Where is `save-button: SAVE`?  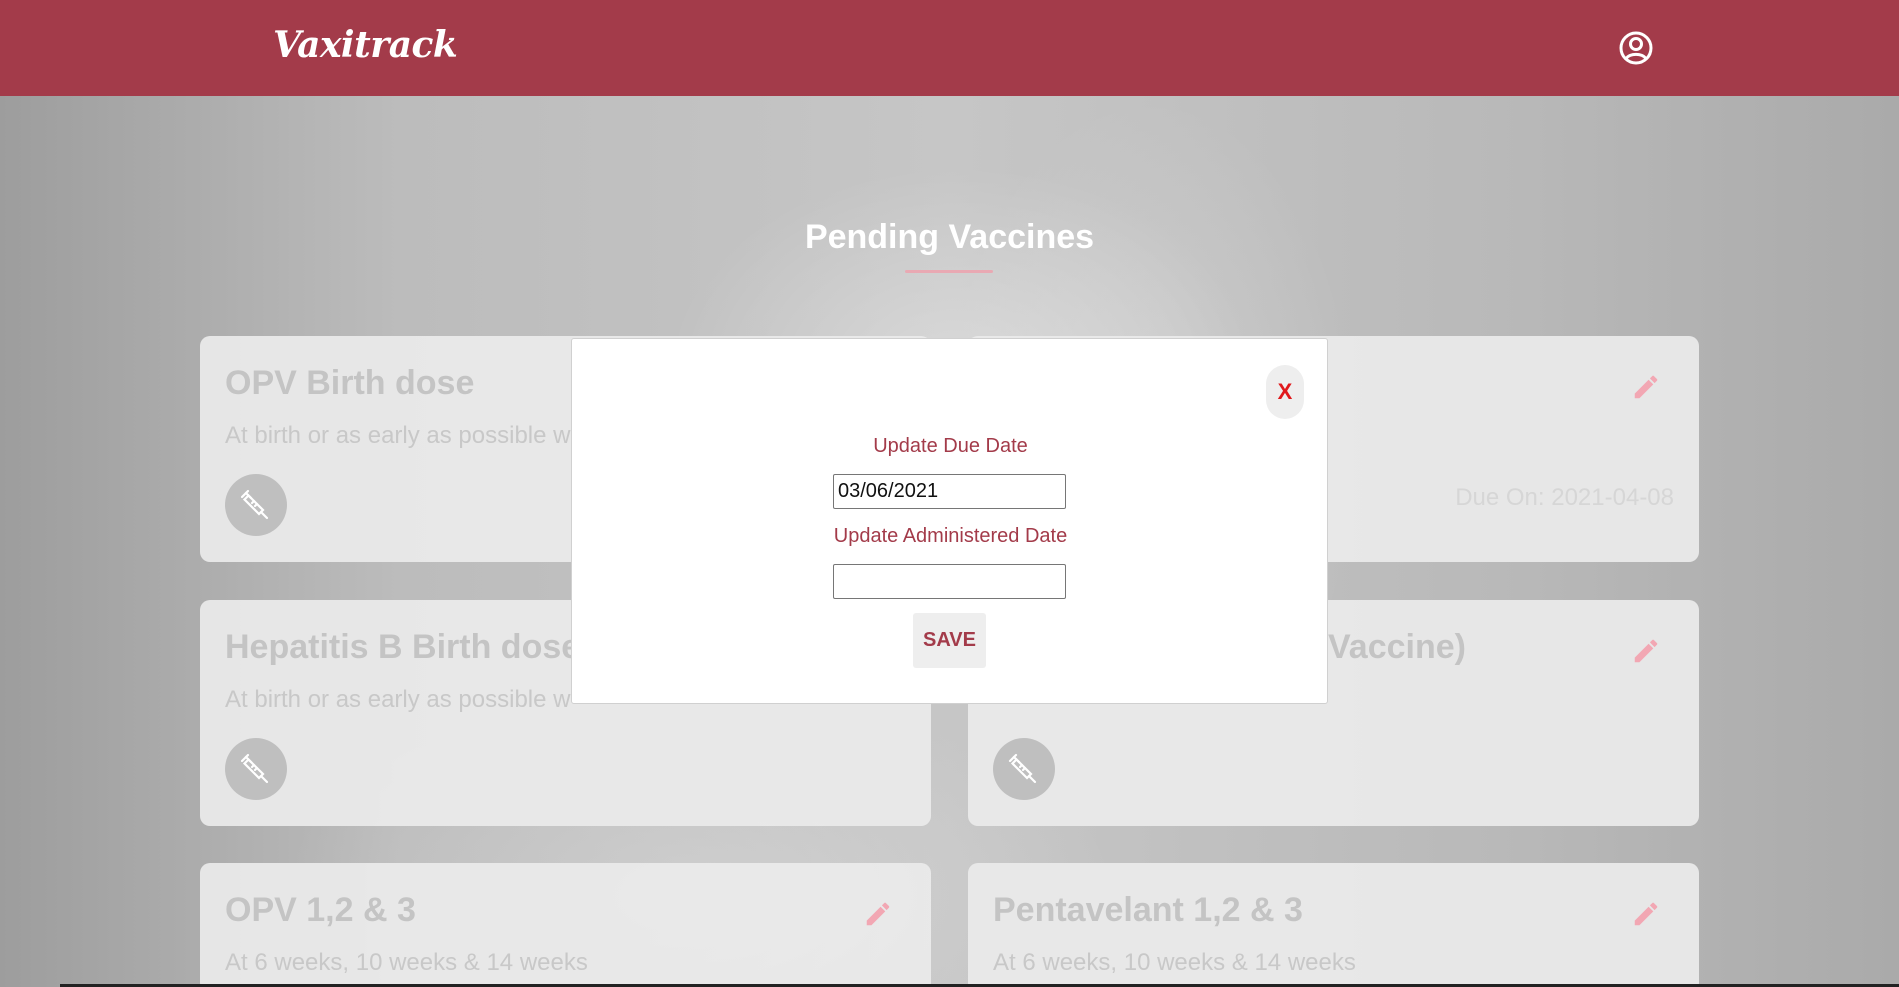
save-button: SAVE is located at coordinates (949, 640).